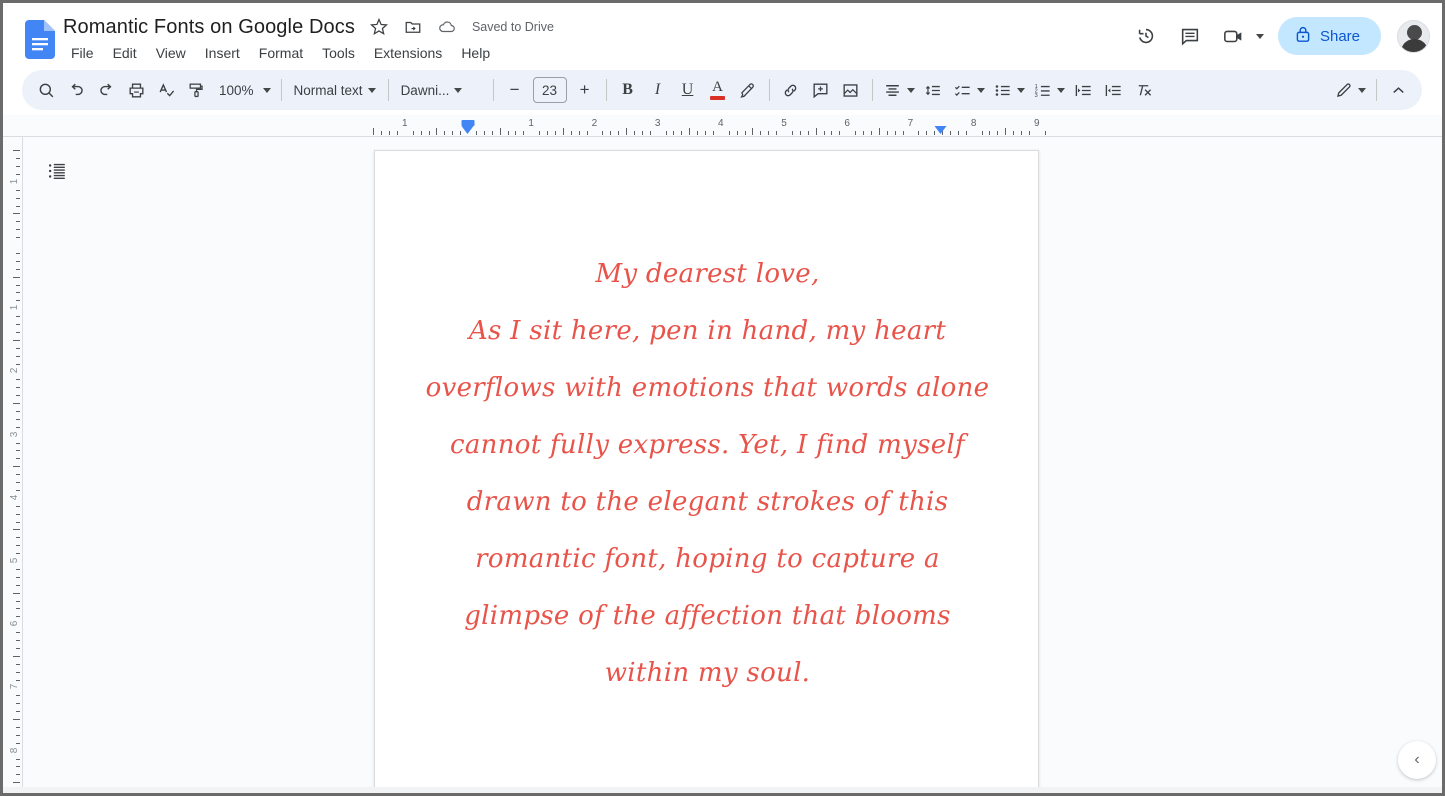  Describe the element at coordinates (513, 27) in the screenshot. I see `save-status: Saved to Drive` at that location.